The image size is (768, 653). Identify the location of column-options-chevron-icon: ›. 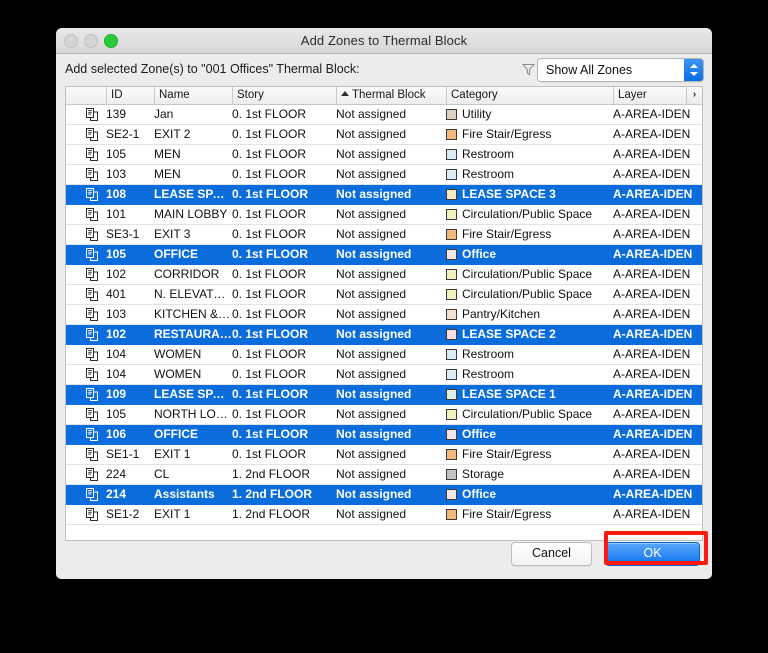
(694, 95).